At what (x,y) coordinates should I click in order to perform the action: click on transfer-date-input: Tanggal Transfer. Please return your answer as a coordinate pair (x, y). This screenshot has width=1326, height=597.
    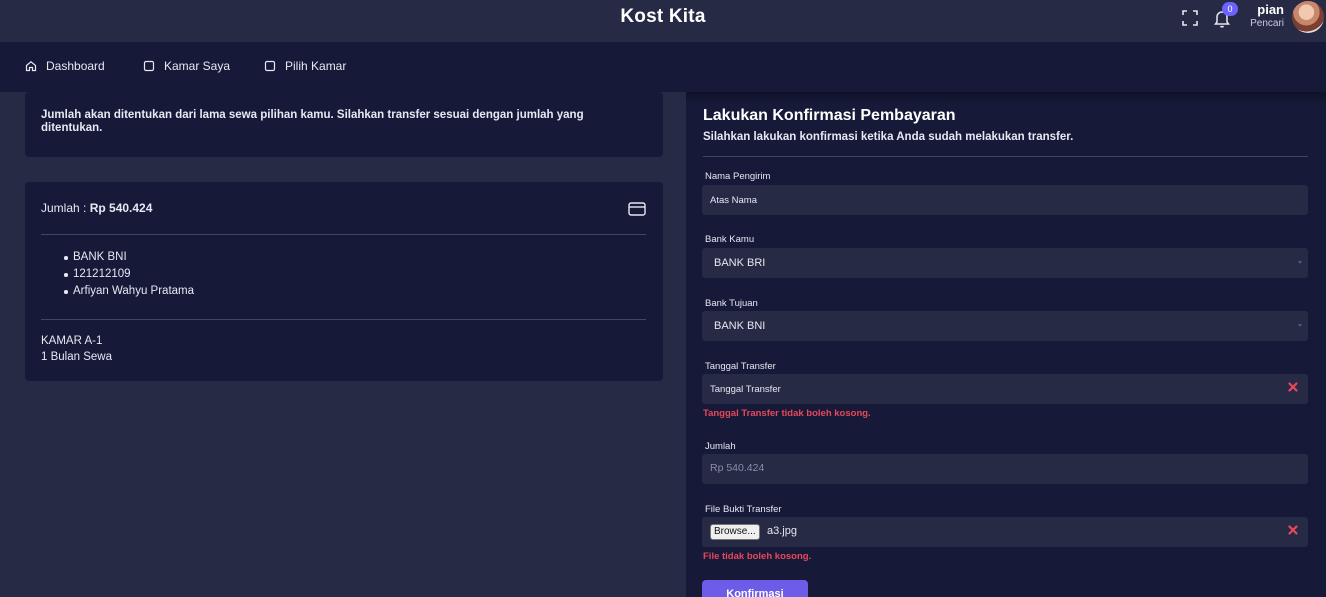
    Looking at the image, I should click on (1005, 389).